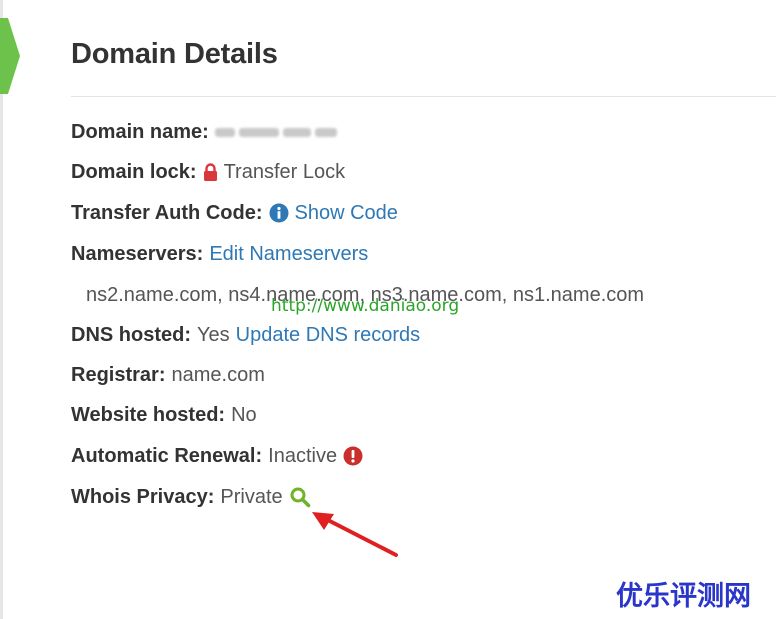 The image size is (776, 619). What do you see at coordinates (288, 254) in the screenshot?
I see `edit-nameservers-link: Edit Nameservers` at bounding box center [288, 254].